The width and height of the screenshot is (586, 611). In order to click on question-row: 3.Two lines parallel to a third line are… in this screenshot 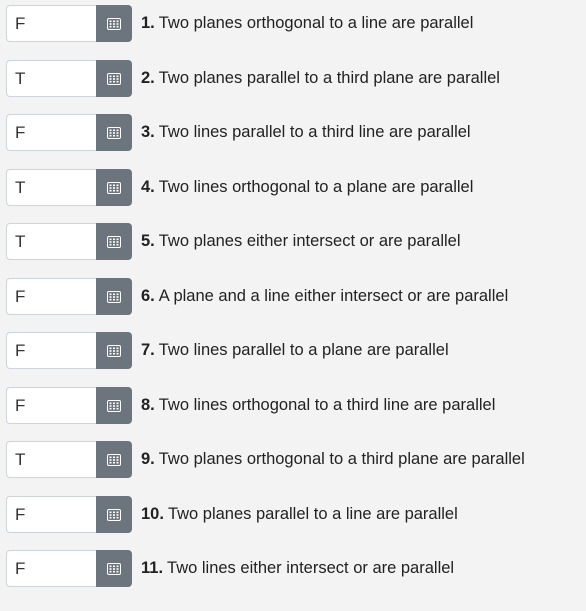, I will do `click(238, 132)`.